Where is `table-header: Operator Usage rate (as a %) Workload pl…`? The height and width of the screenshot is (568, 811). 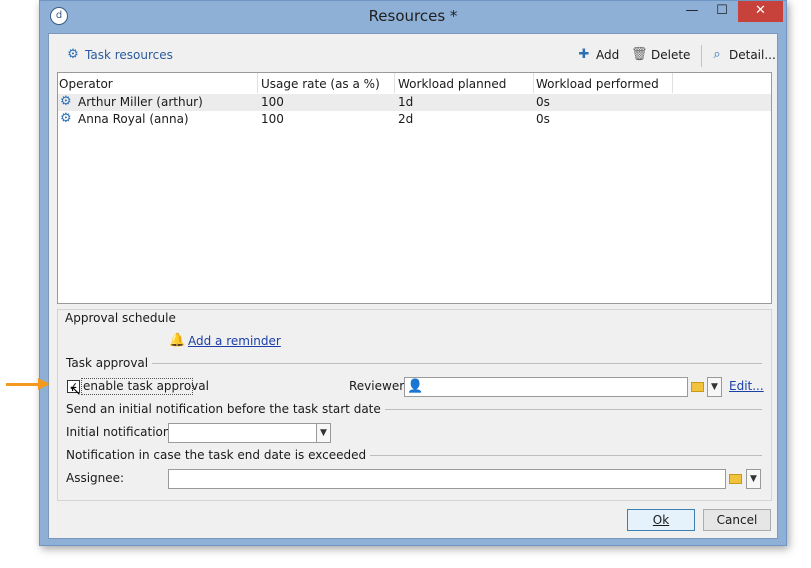
table-header: Operator Usage rate (as a %) Workload pl… is located at coordinates (414, 83).